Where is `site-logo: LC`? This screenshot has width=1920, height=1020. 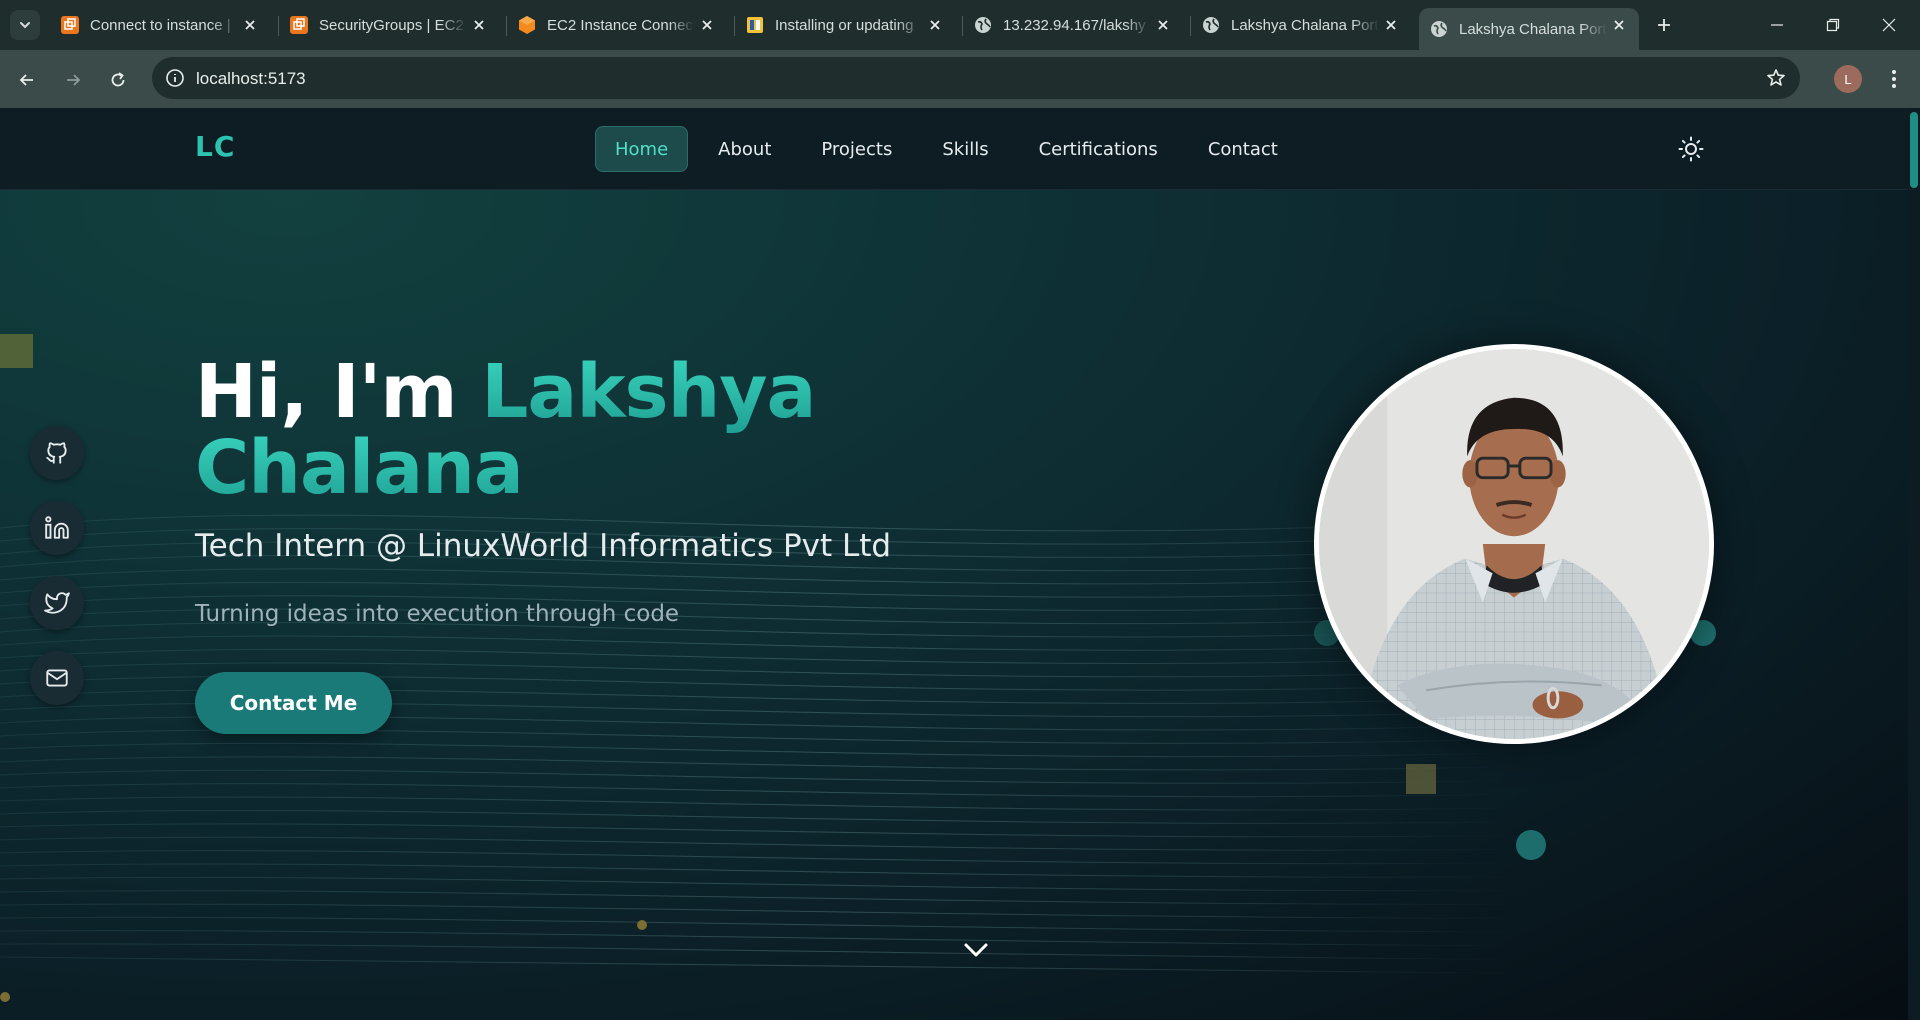 site-logo: LC is located at coordinates (215, 146).